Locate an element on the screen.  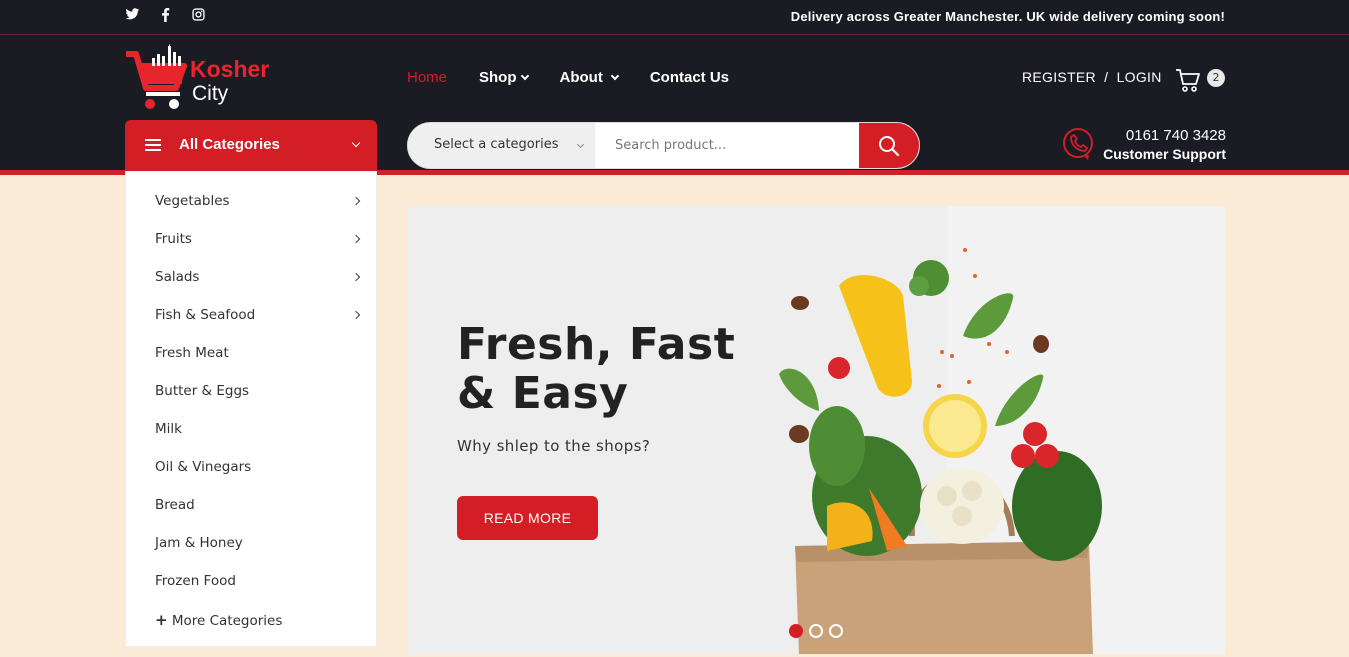
category-label: Oil & Vinegars is located at coordinates (203, 467).